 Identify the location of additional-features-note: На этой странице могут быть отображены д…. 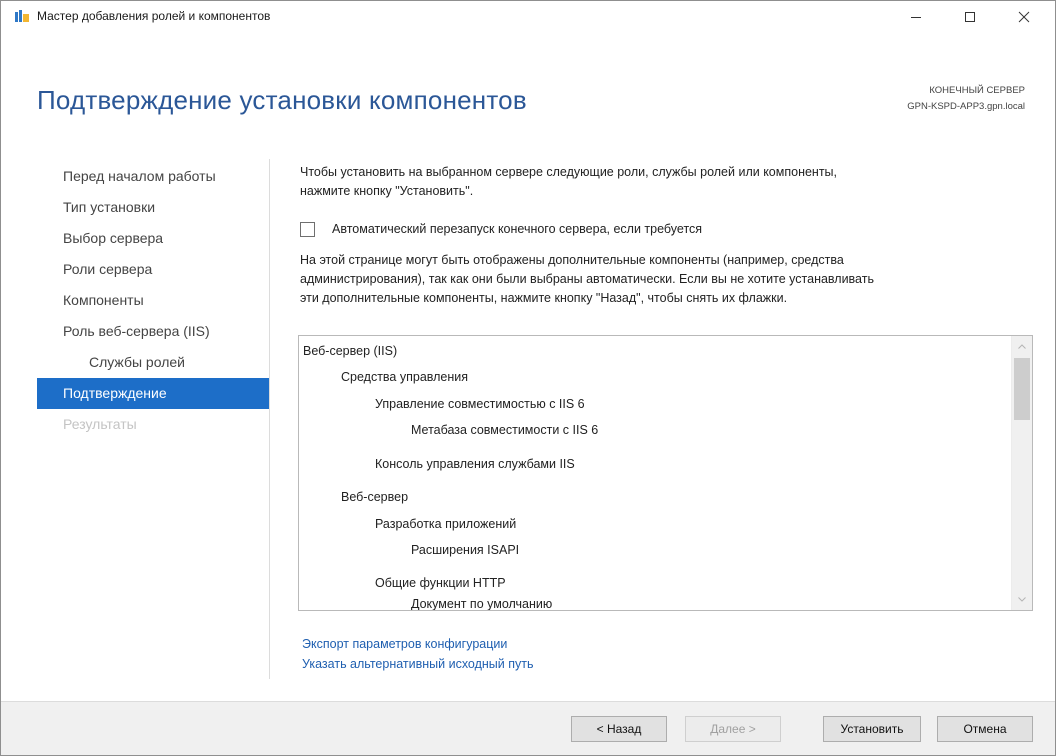
(667, 279).